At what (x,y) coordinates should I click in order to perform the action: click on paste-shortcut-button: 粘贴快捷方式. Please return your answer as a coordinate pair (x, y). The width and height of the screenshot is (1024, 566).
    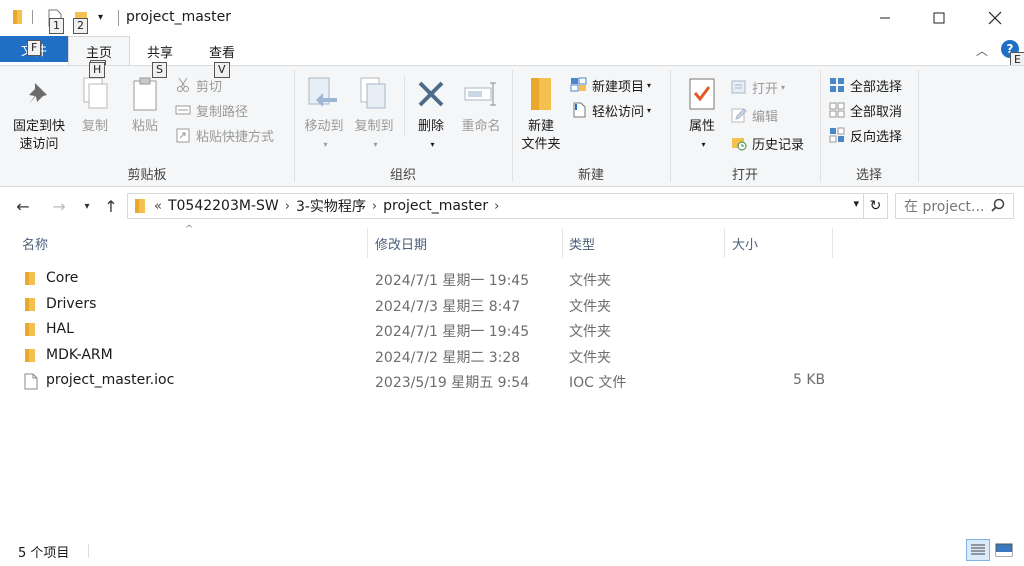
    Looking at the image, I should click on (224, 135).